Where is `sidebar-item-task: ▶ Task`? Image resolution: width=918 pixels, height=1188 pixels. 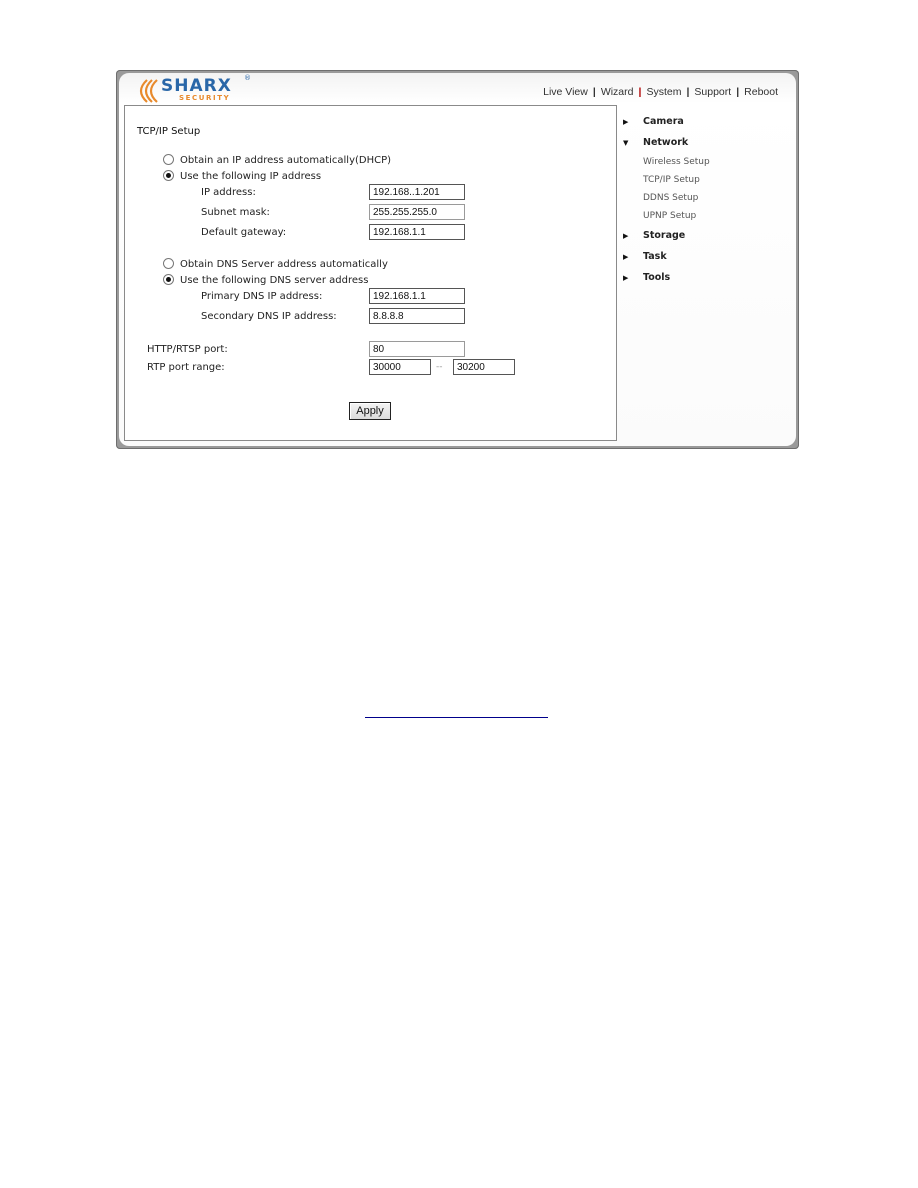 sidebar-item-task: ▶ Task is located at coordinates (645, 256).